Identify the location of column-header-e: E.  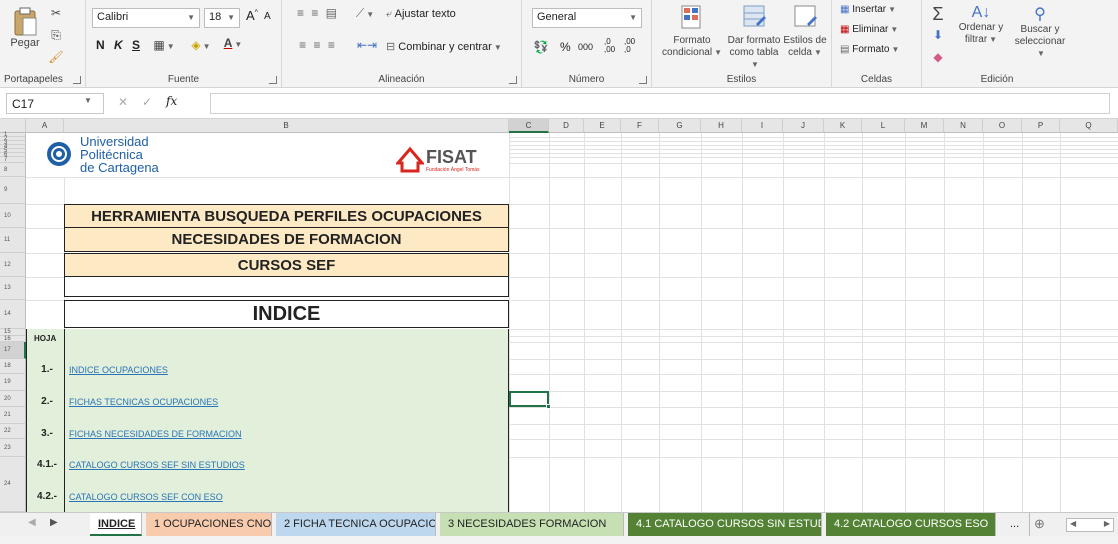
(602, 126).